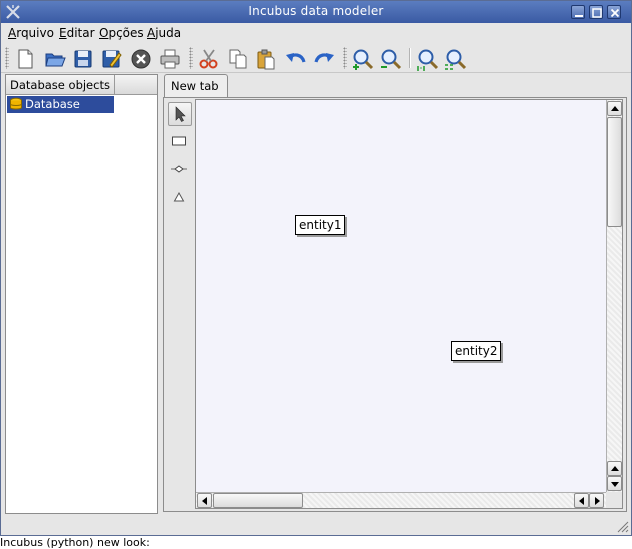 The width and height of the screenshot is (632, 549). What do you see at coordinates (316, 33) in the screenshot?
I see `menu-bar: Arquivo Editar Opções Ajuda` at bounding box center [316, 33].